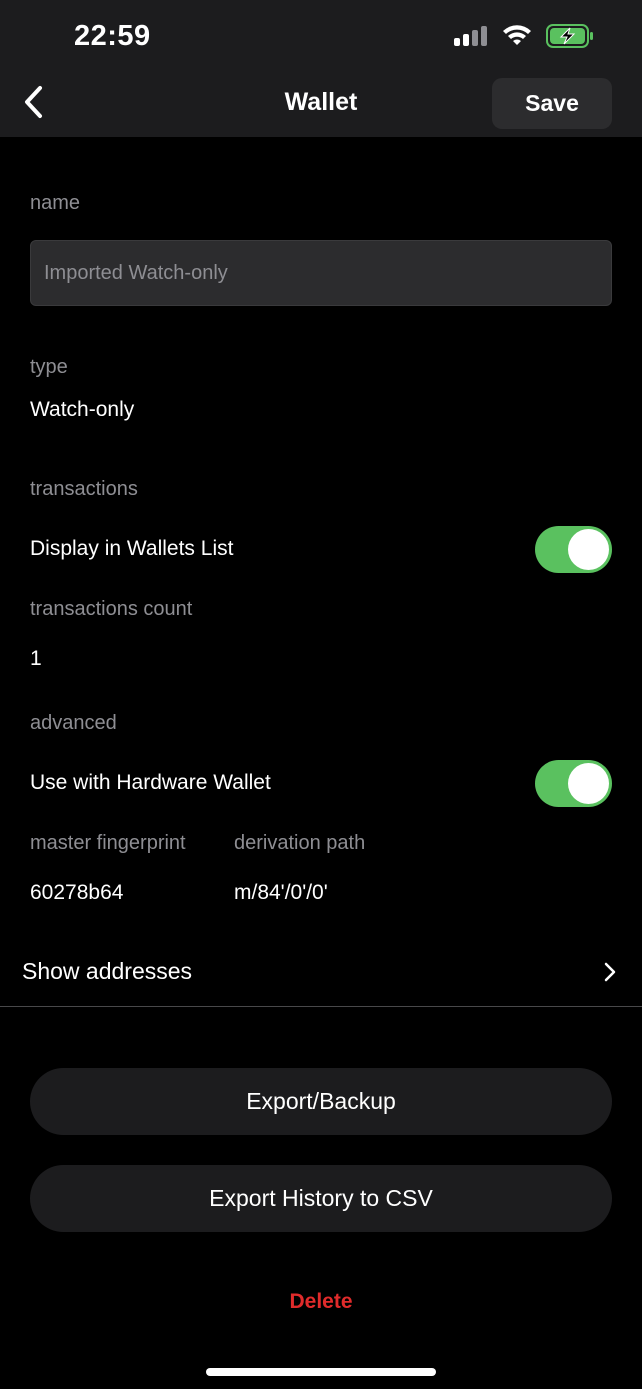  What do you see at coordinates (321, 973) in the screenshot?
I see `show-addresses-row: Show addresses` at bounding box center [321, 973].